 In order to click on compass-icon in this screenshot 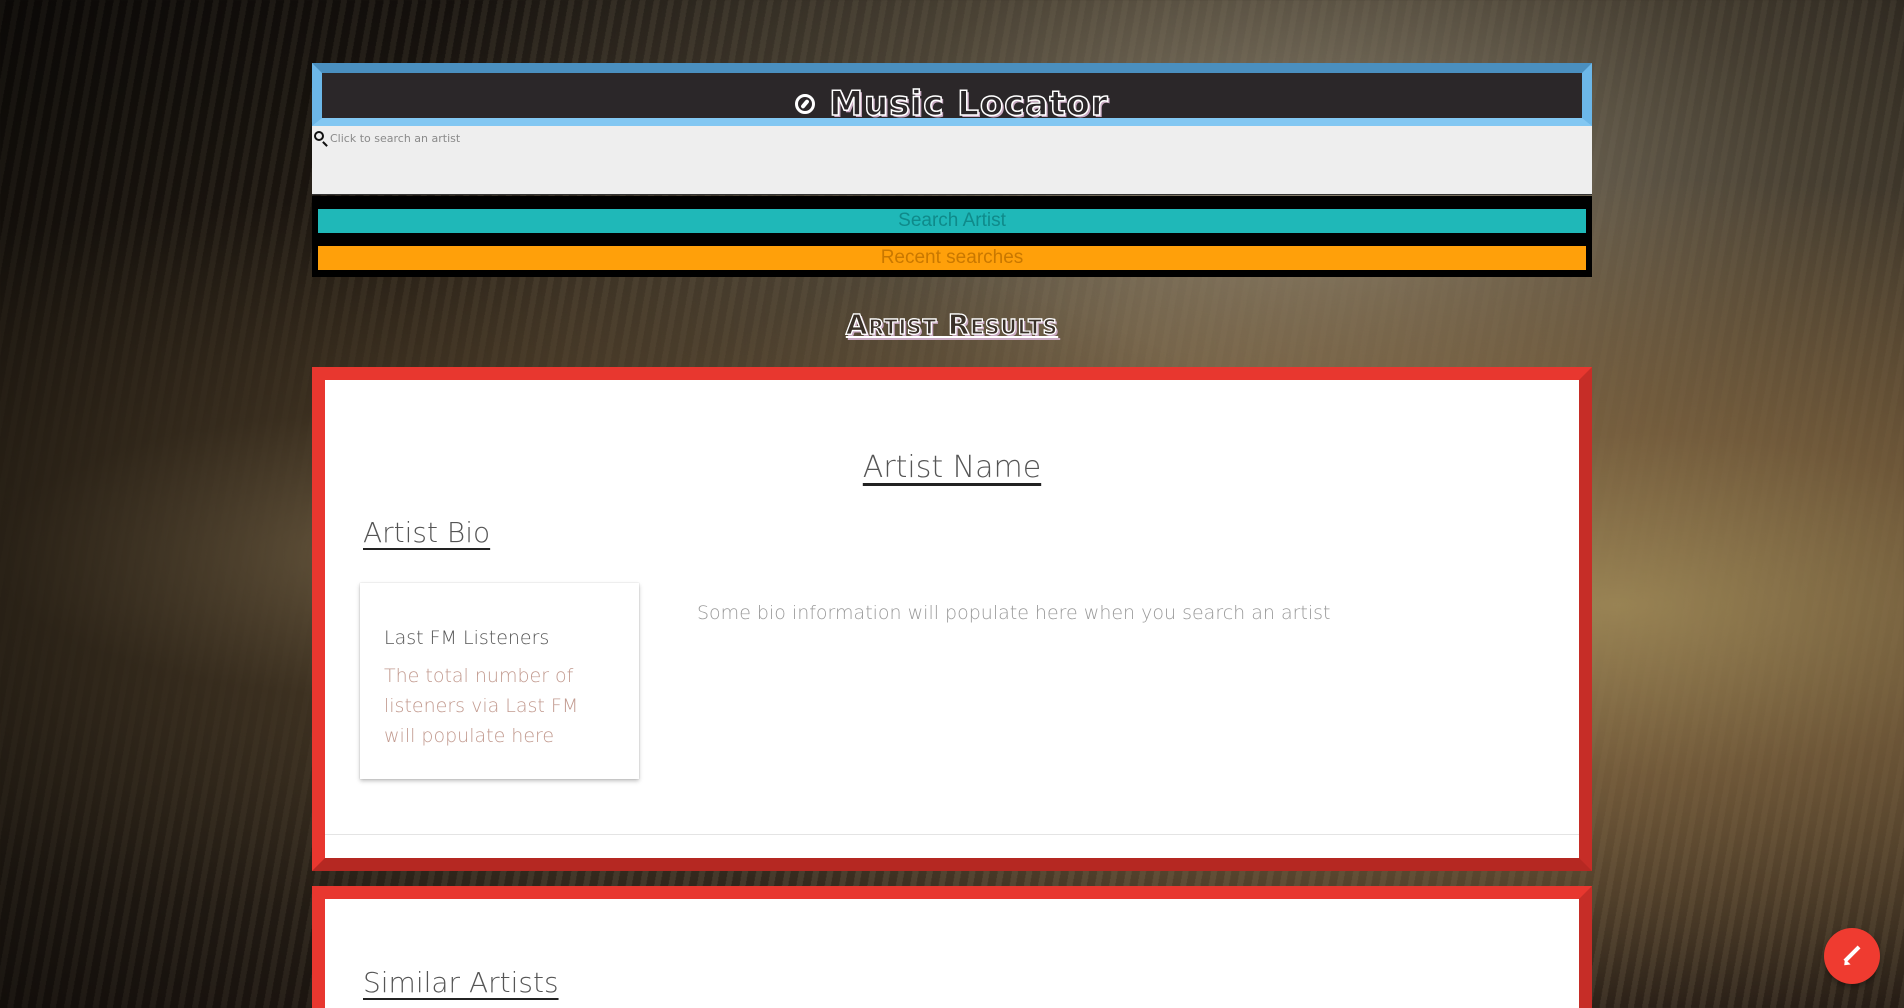, I will do `click(805, 104)`.